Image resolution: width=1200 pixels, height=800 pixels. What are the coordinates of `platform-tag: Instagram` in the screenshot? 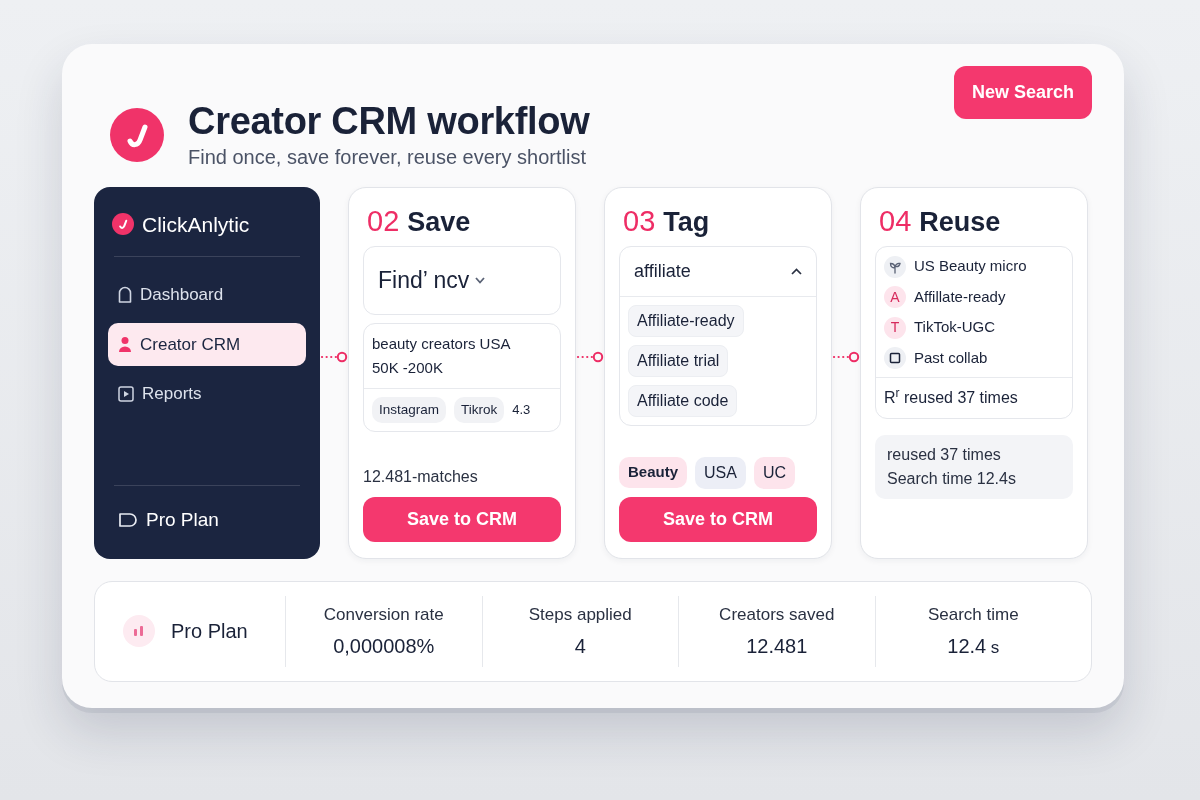 It's located at (409, 410).